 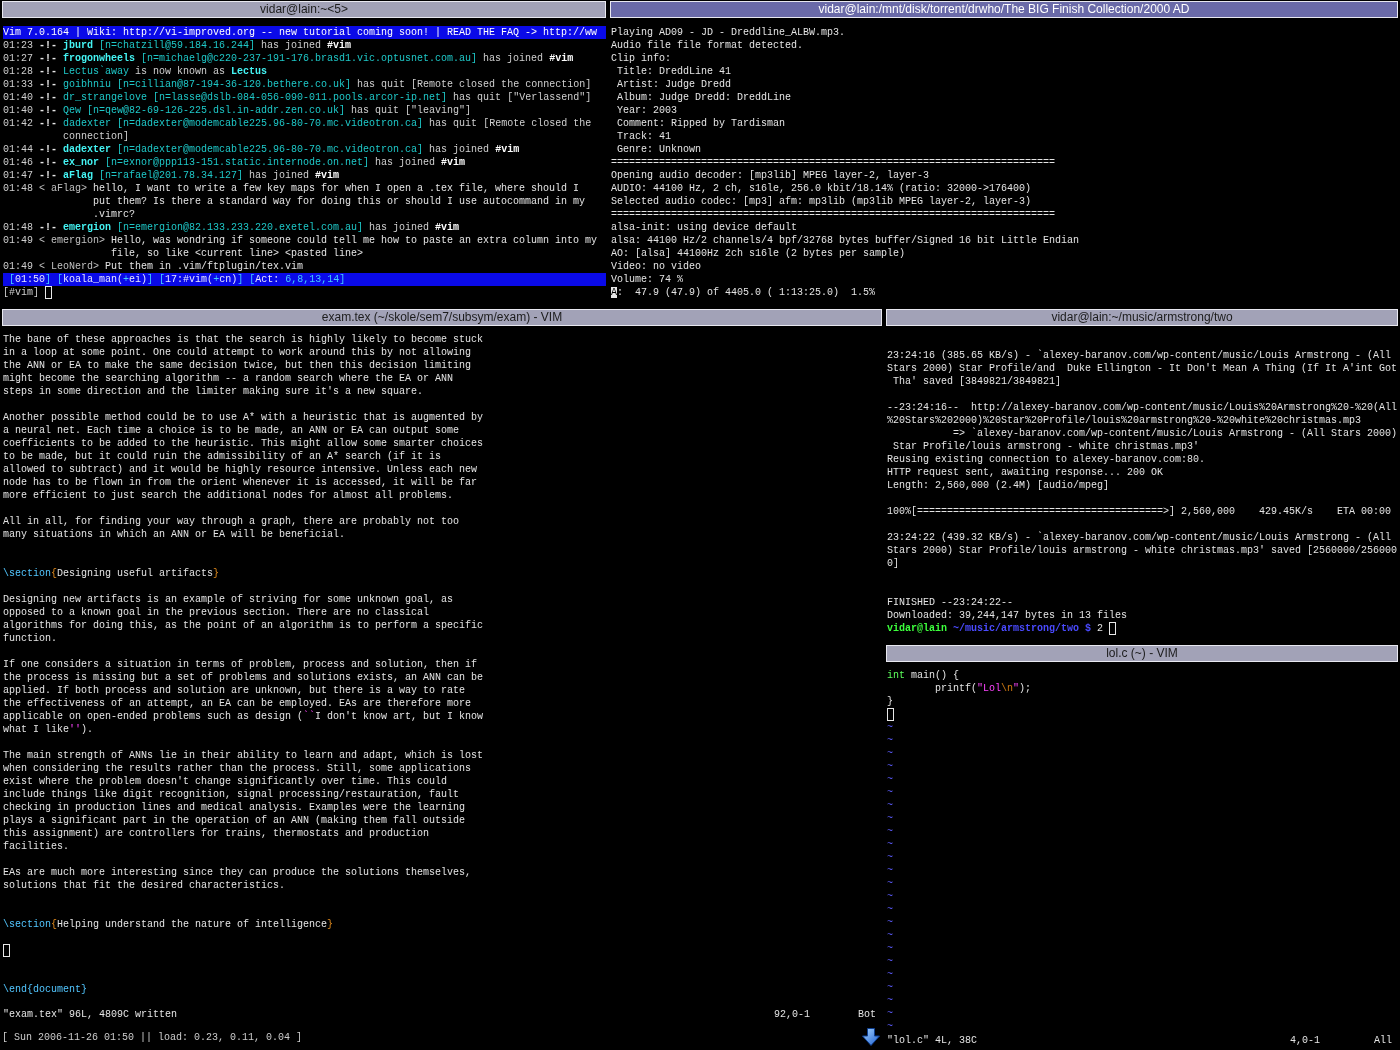 What do you see at coordinates (304, 9) in the screenshot?
I see `window-title: vidar@lain:~<5>` at bounding box center [304, 9].